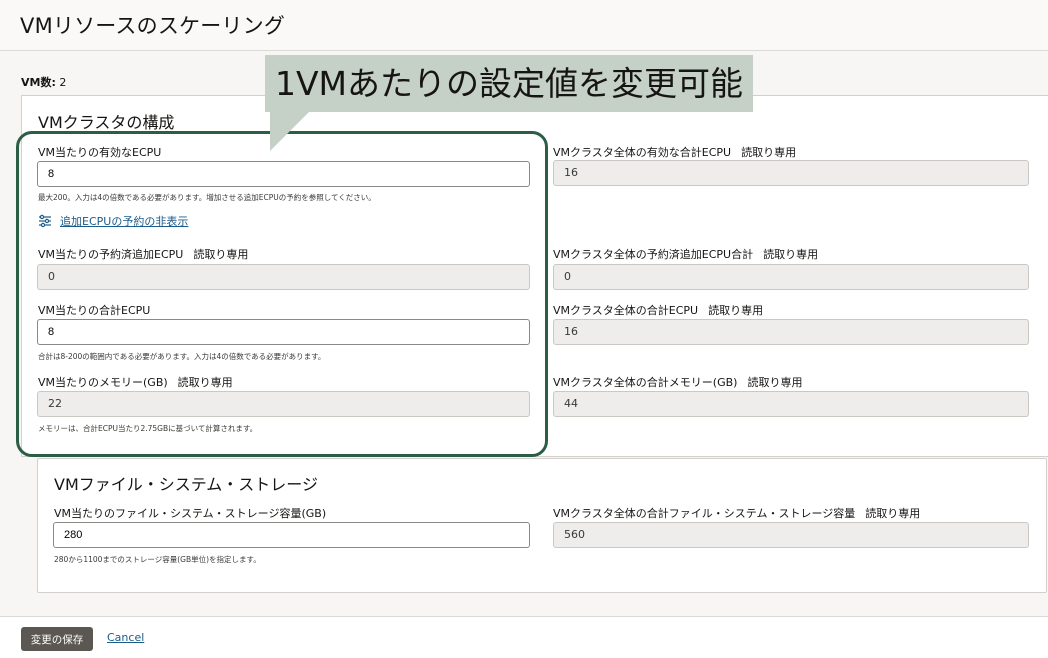 This screenshot has height=658, width=1048. What do you see at coordinates (791, 535) in the screenshot?
I see `cluster-storage-field: 560` at bounding box center [791, 535].